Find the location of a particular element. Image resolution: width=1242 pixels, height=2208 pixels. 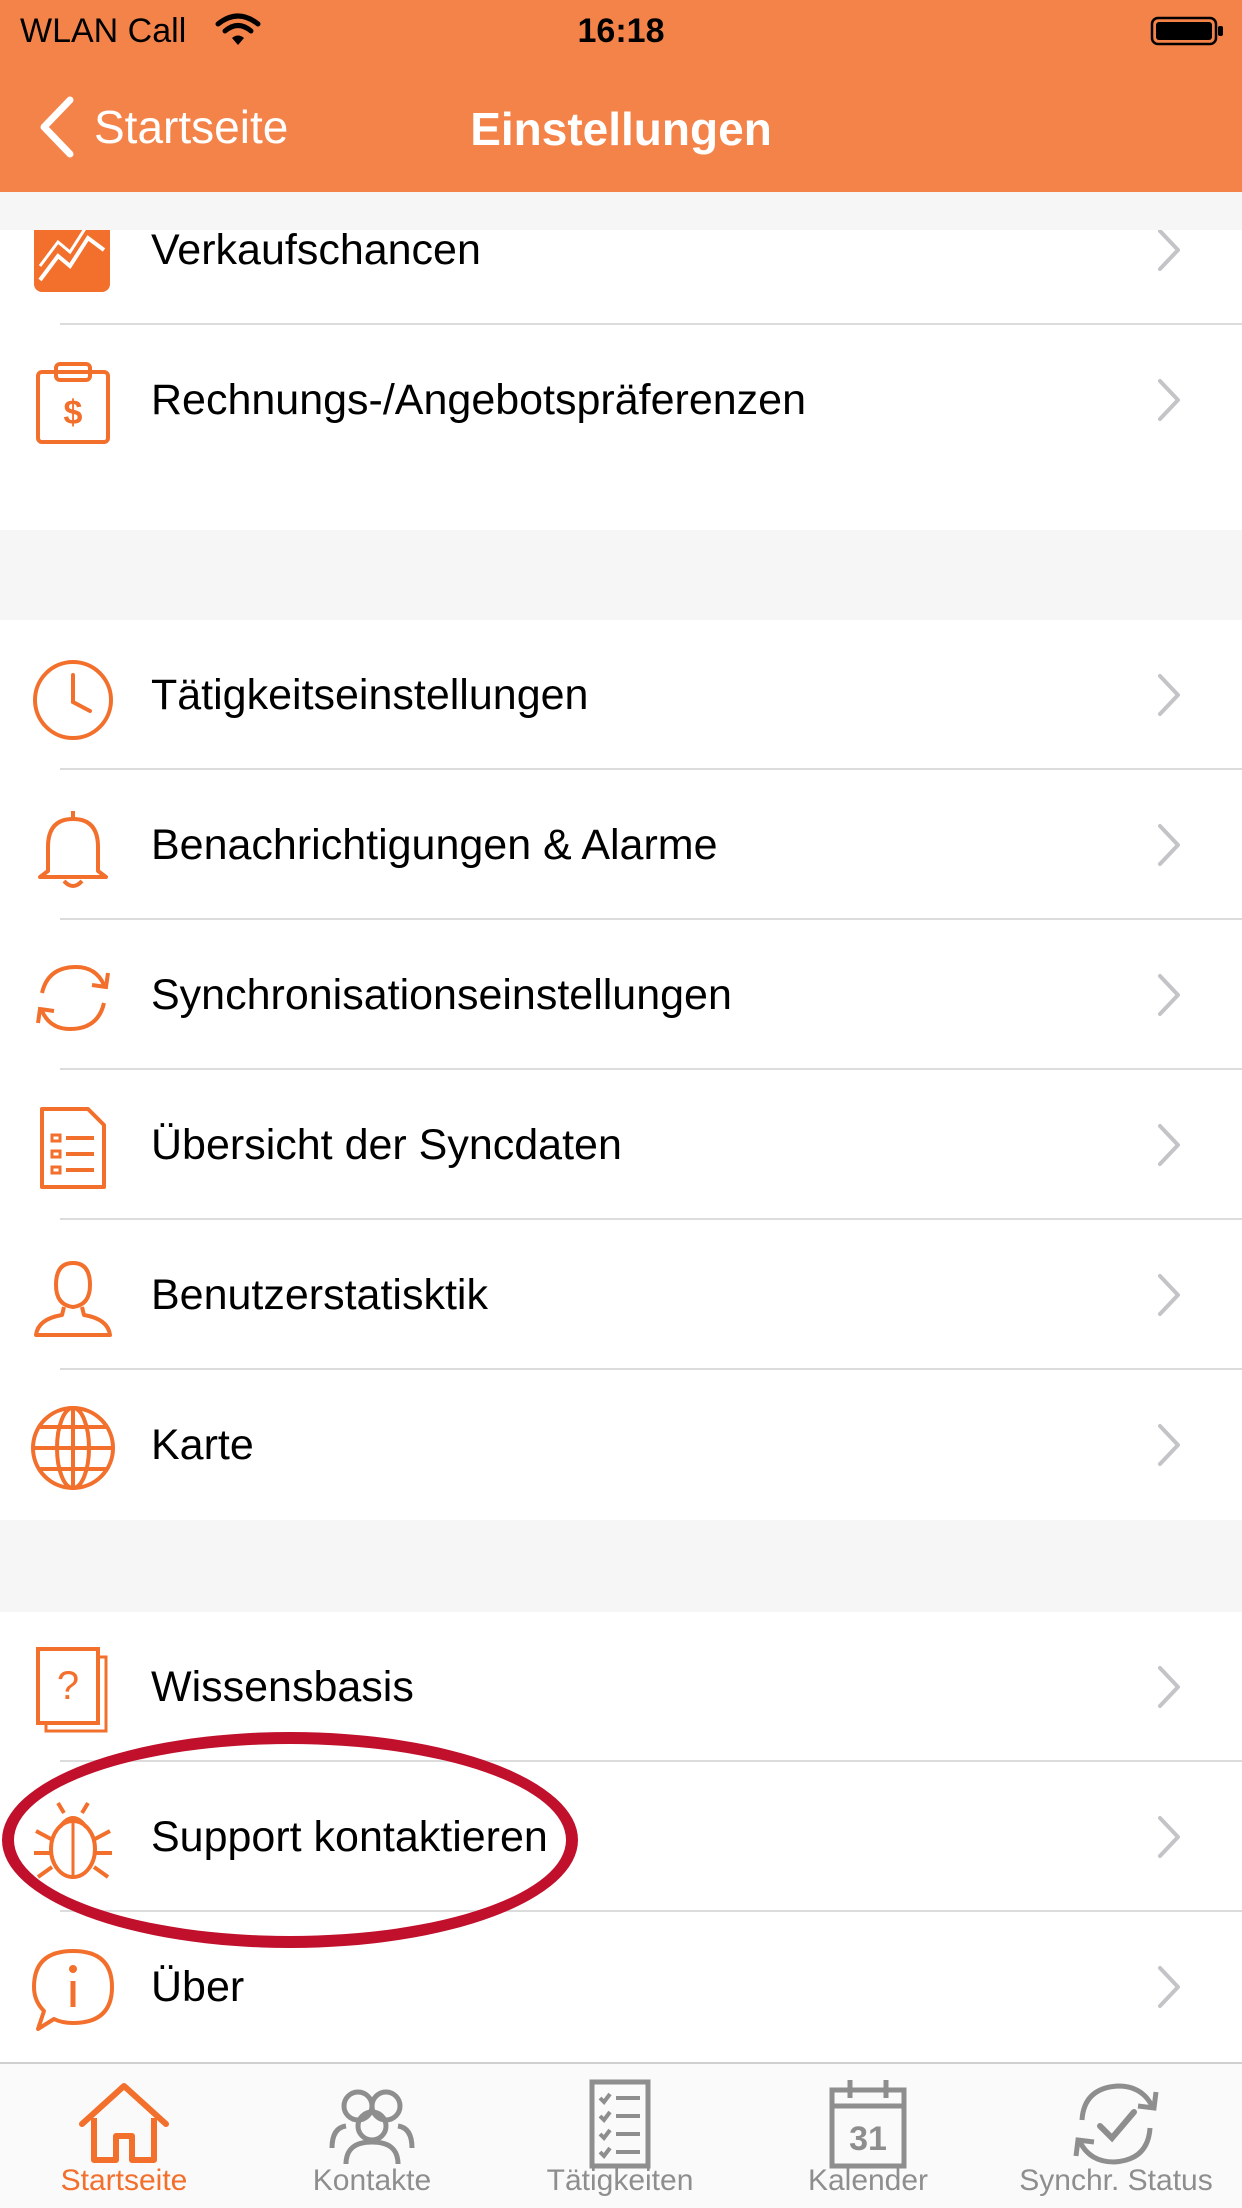

tab-taetigkeiten: Tätigkeiten is located at coordinates (620, 2136).